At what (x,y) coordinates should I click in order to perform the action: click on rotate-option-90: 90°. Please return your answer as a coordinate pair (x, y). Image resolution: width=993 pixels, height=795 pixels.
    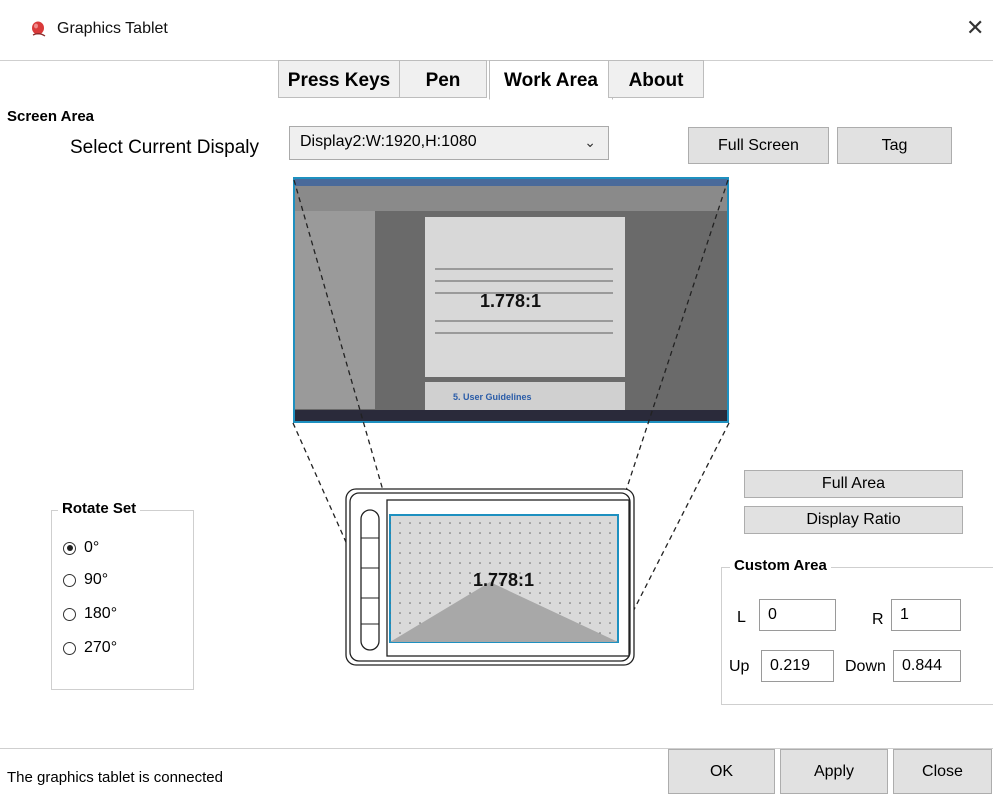
    Looking at the image, I should click on (85, 580).